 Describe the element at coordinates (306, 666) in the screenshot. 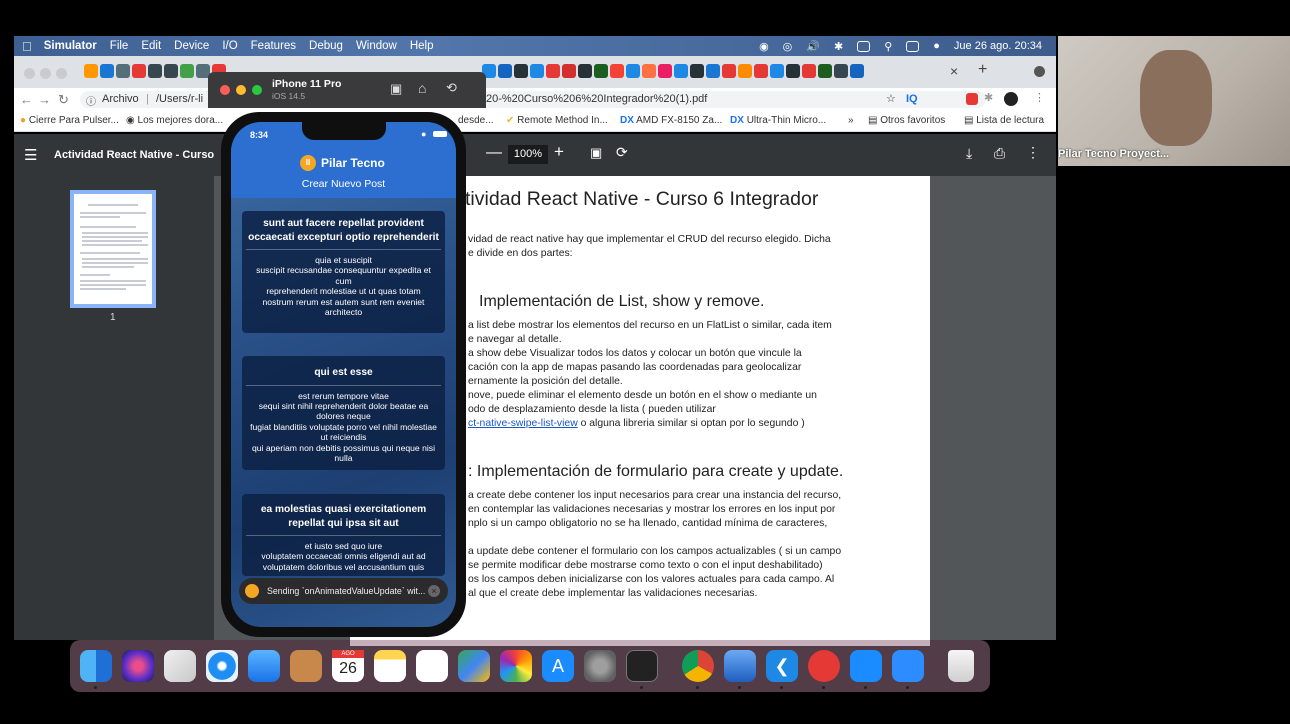

I see `contacts-icon` at that location.